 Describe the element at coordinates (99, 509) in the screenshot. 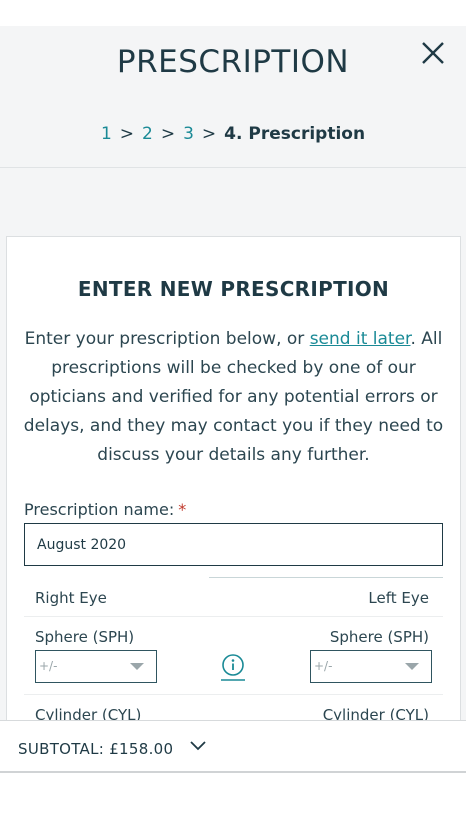

I see `prescription-name-label-text: Prescription name:` at that location.